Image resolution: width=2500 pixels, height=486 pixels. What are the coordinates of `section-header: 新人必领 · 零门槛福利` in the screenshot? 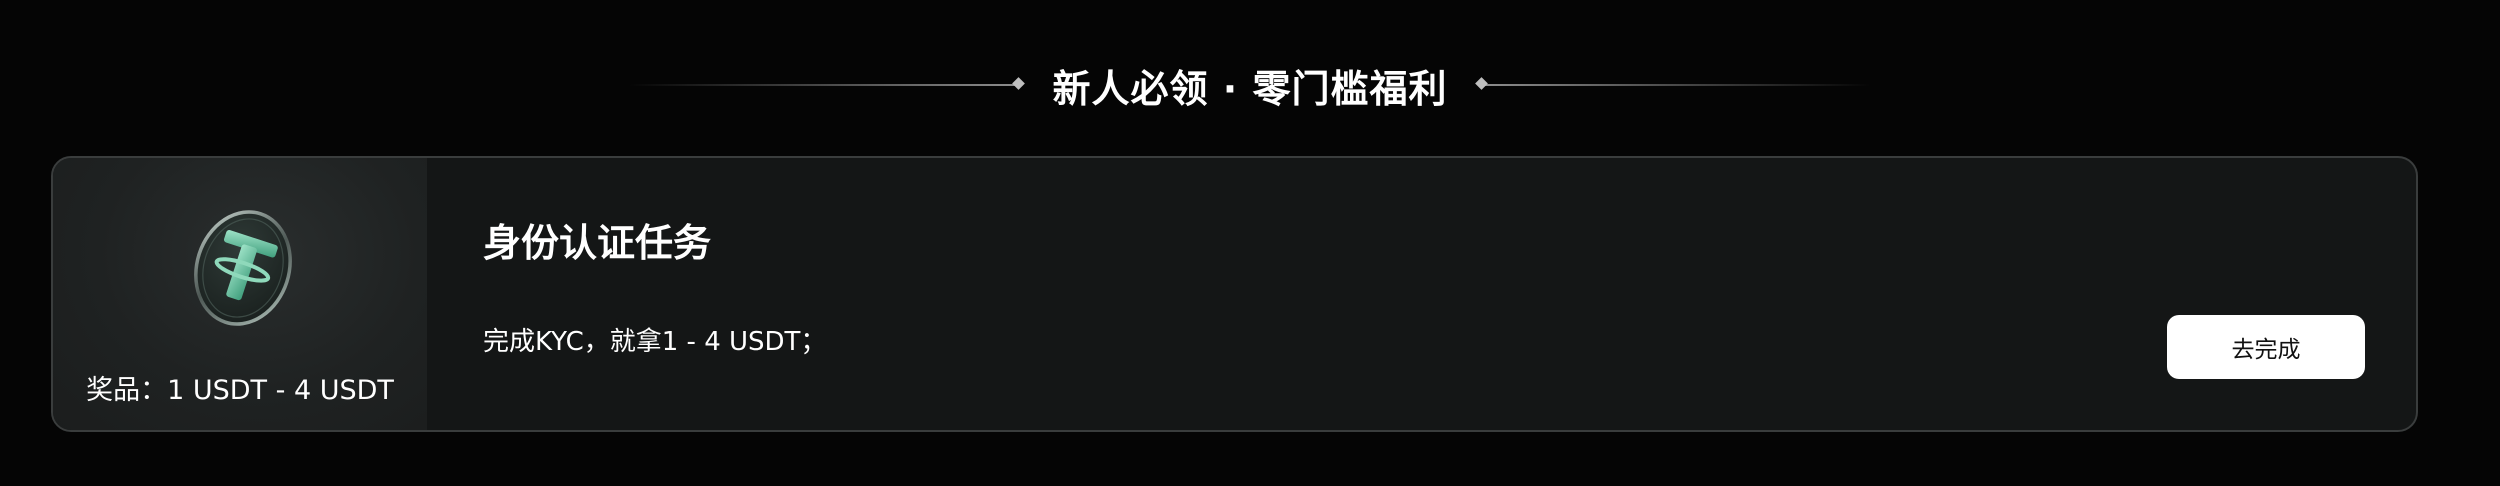 It's located at (1250, 85).